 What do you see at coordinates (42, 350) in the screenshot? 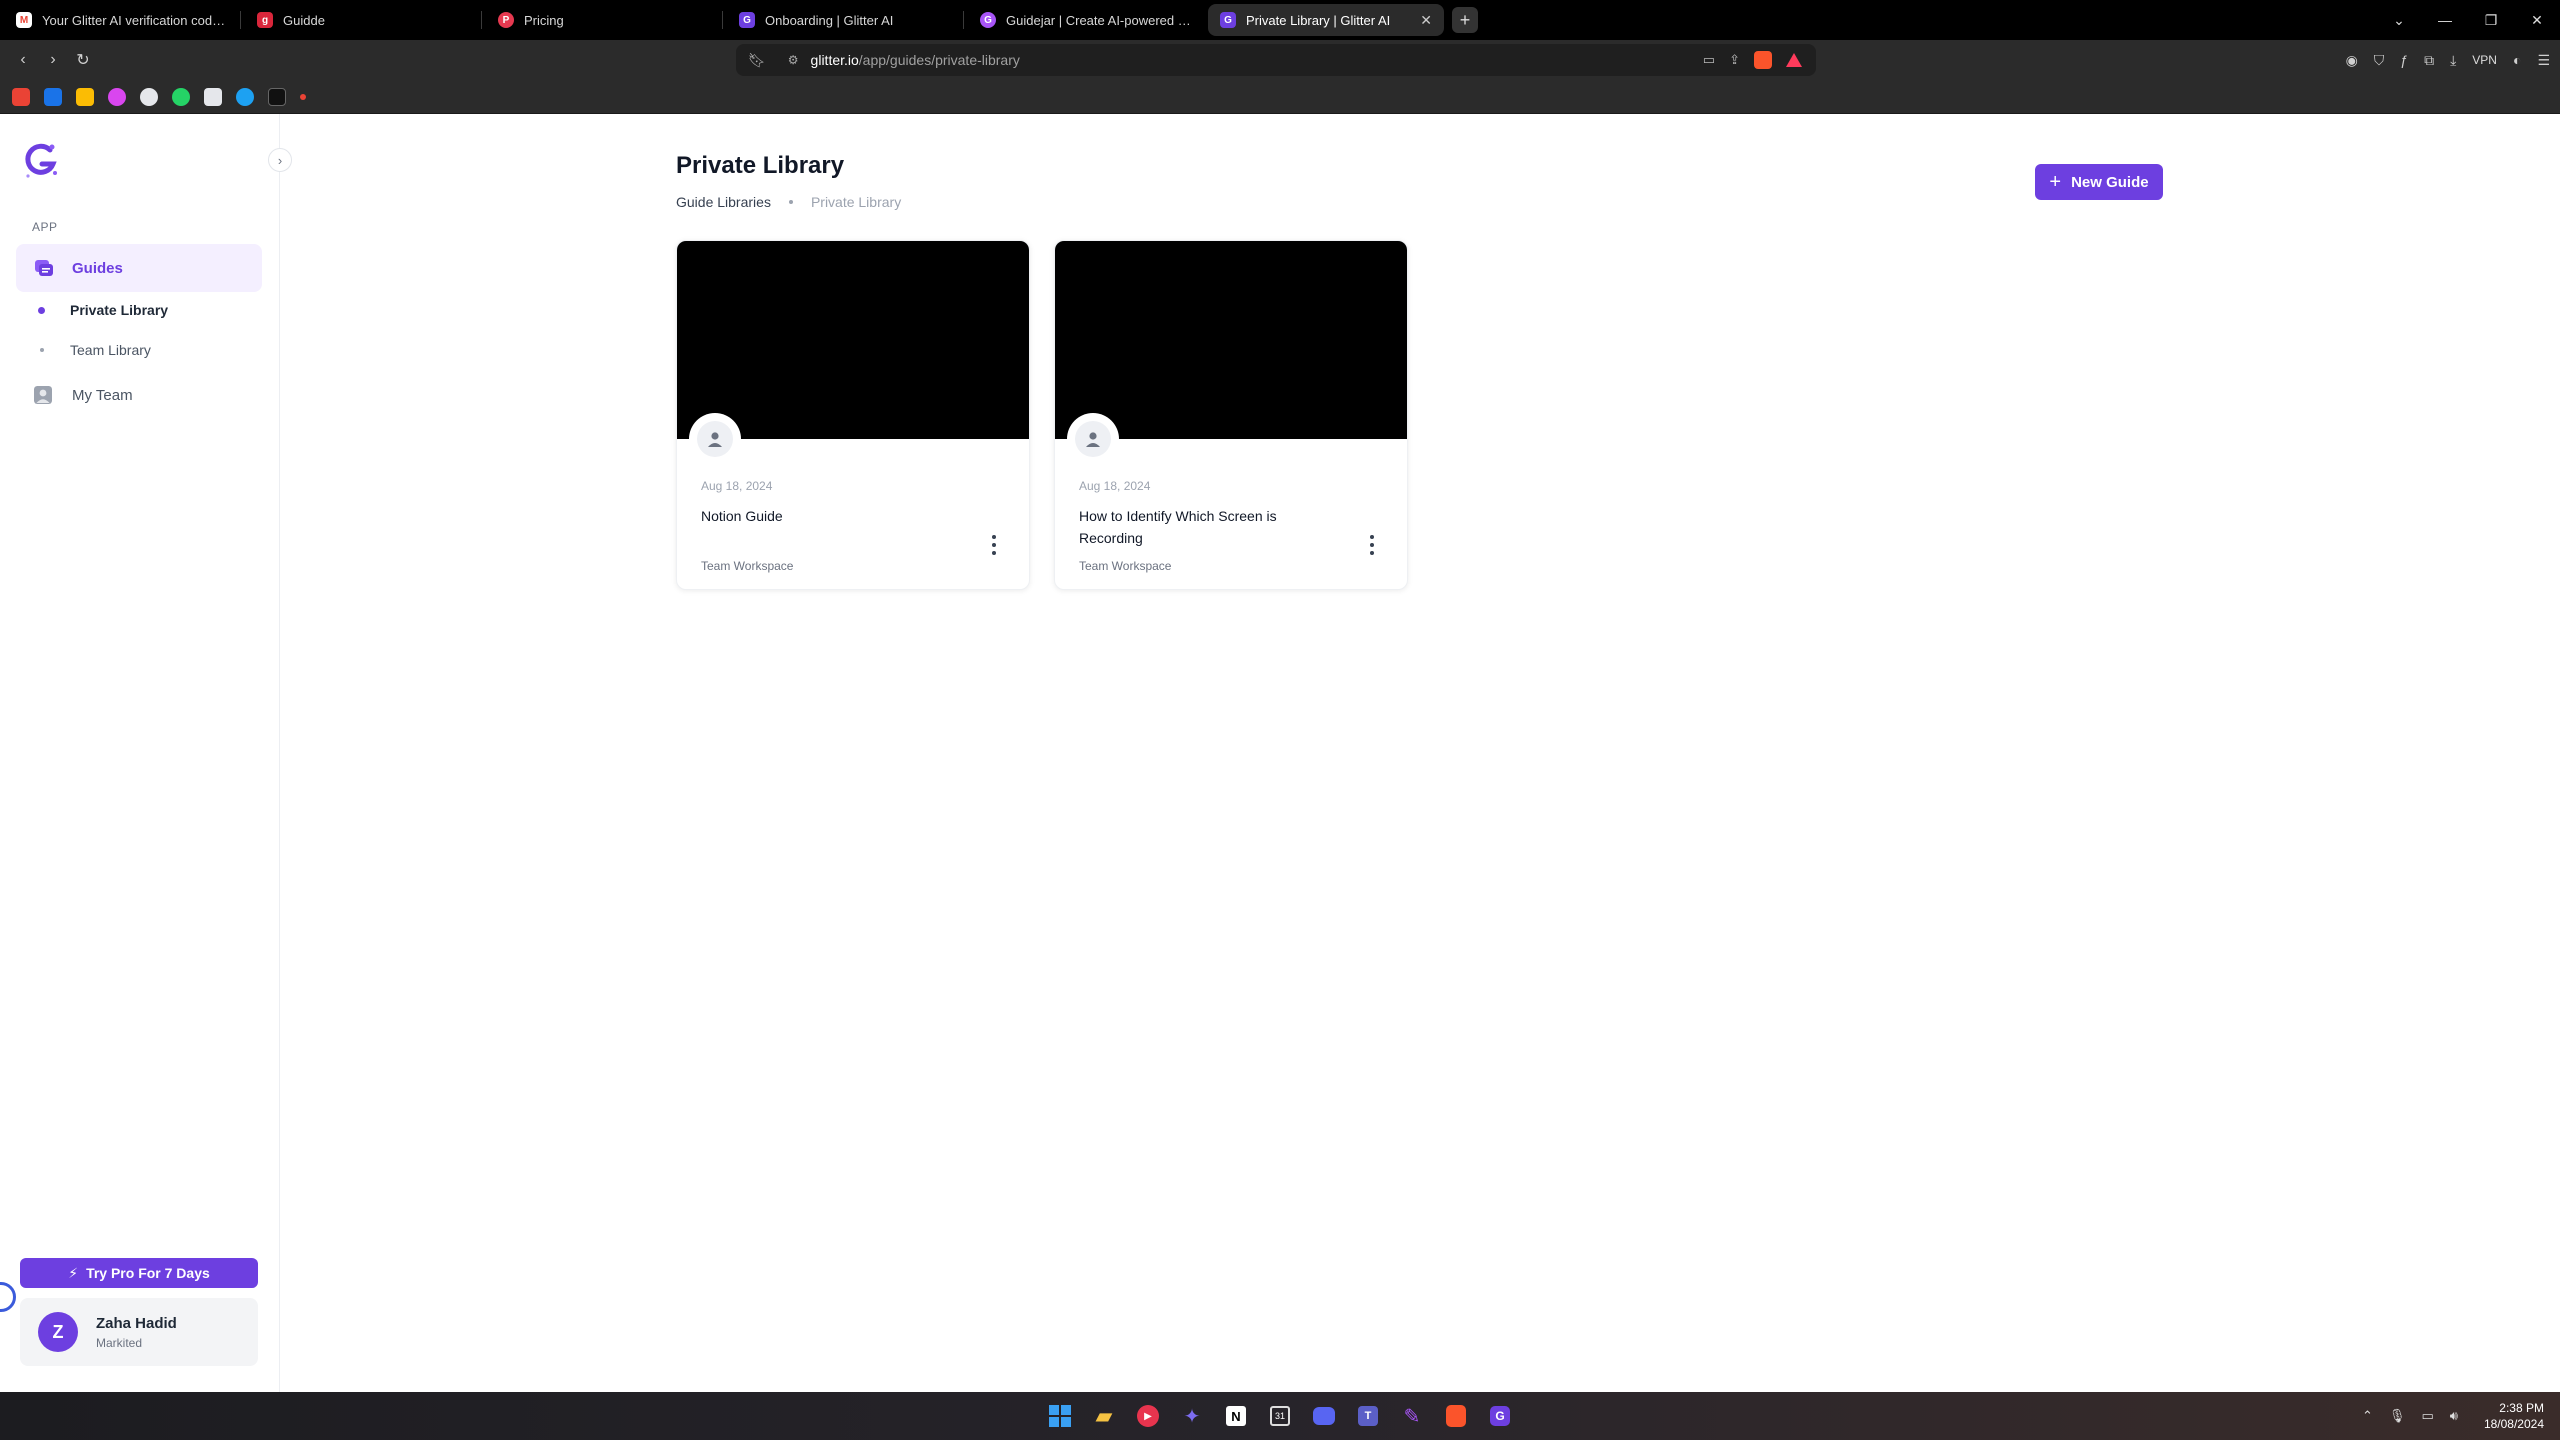
I see `dot-icon` at bounding box center [42, 350].